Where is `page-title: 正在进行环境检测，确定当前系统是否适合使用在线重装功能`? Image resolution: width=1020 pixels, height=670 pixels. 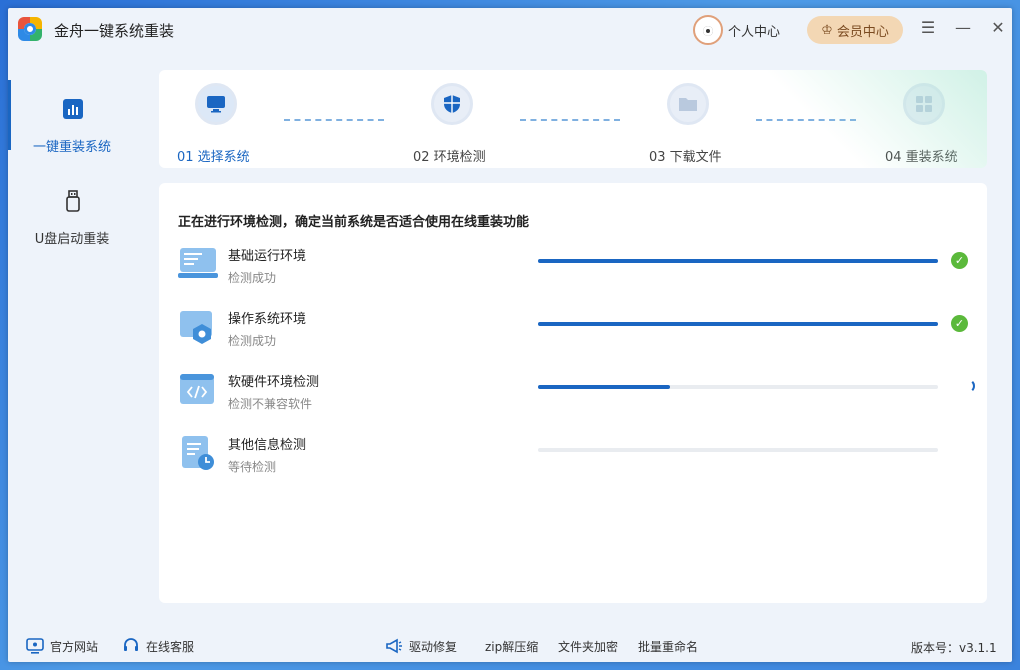
page-title: 正在进行环境检测，确定当前系统是否适合使用在线重装功能 is located at coordinates (354, 222).